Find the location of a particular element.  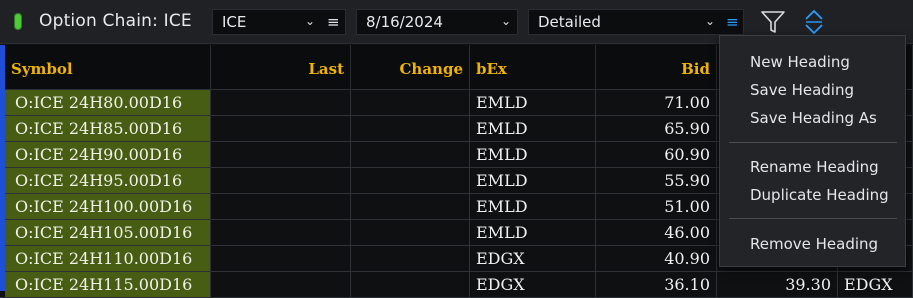

view-select: Detailed ⌄ ≡ is located at coordinates (636, 22).